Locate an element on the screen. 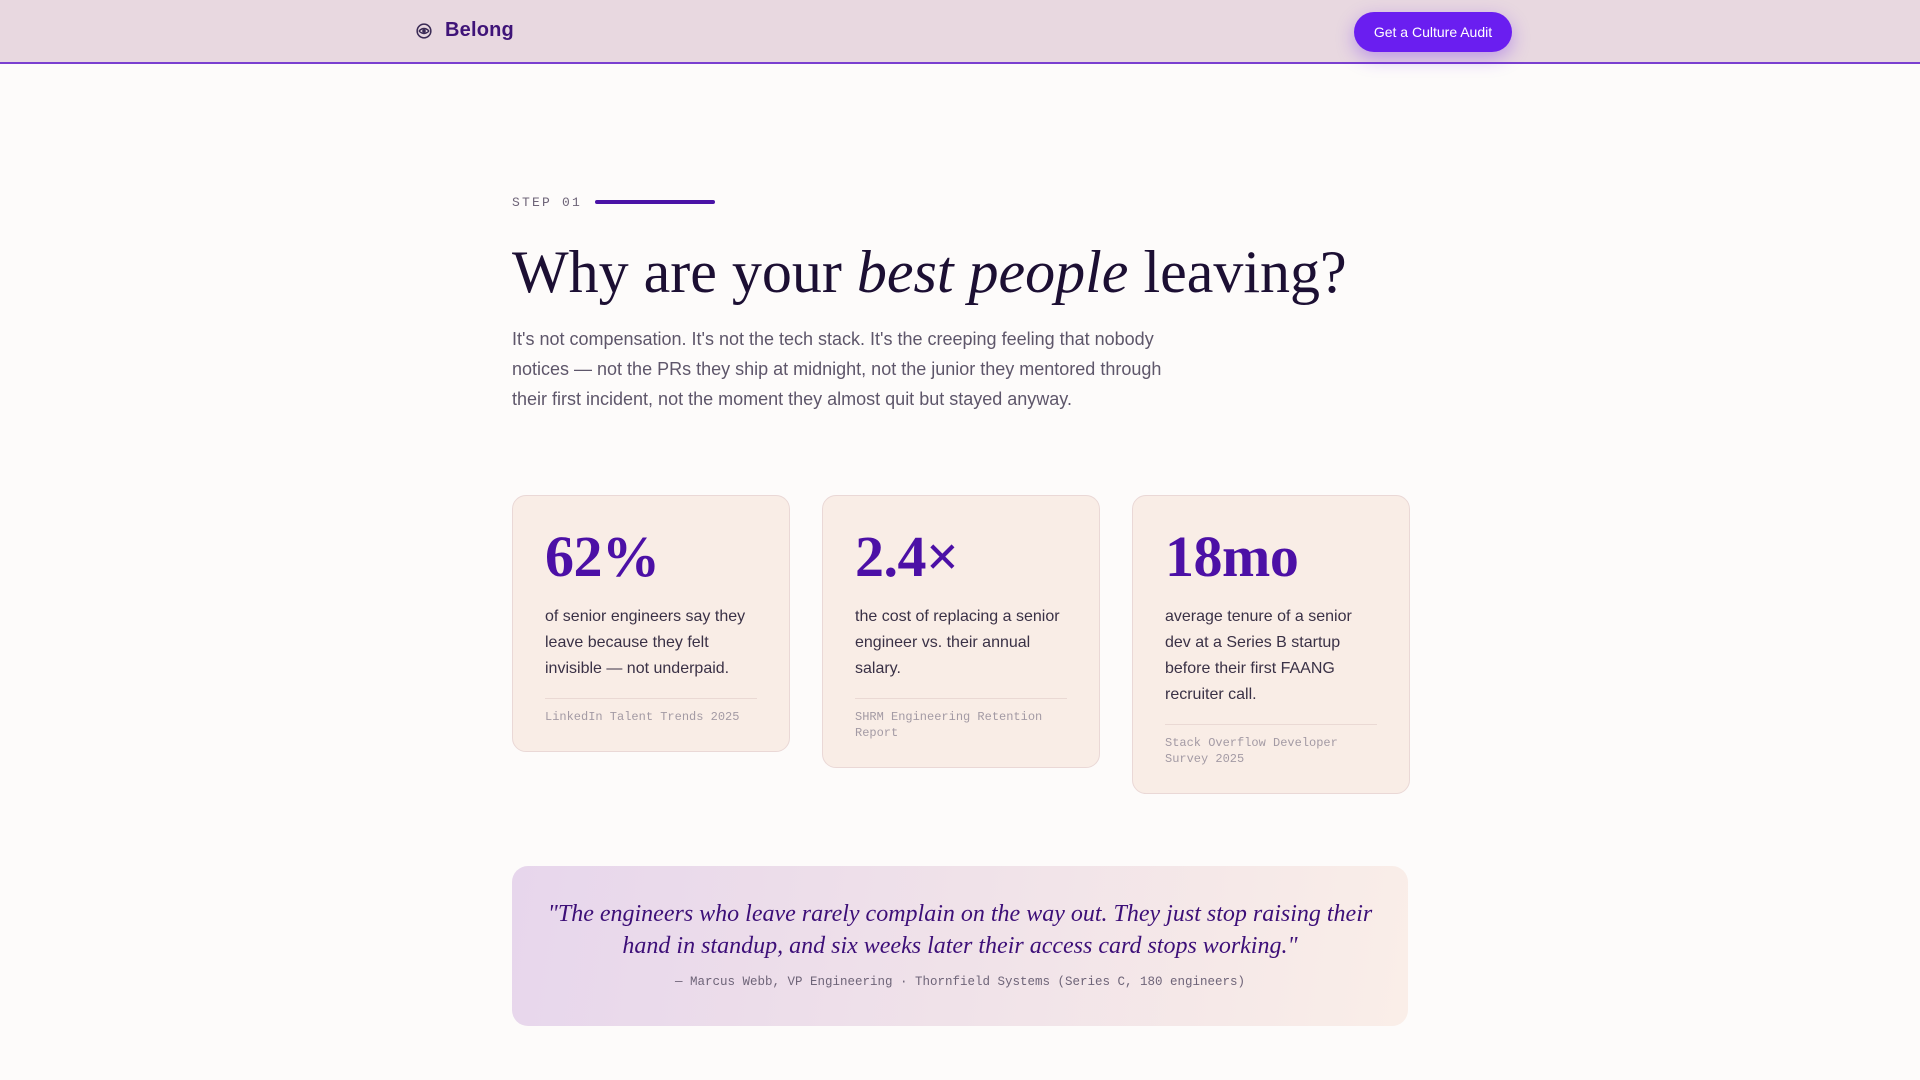 This screenshot has height=1080, width=1920. brand-logo: Belong is located at coordinates (464, 30).